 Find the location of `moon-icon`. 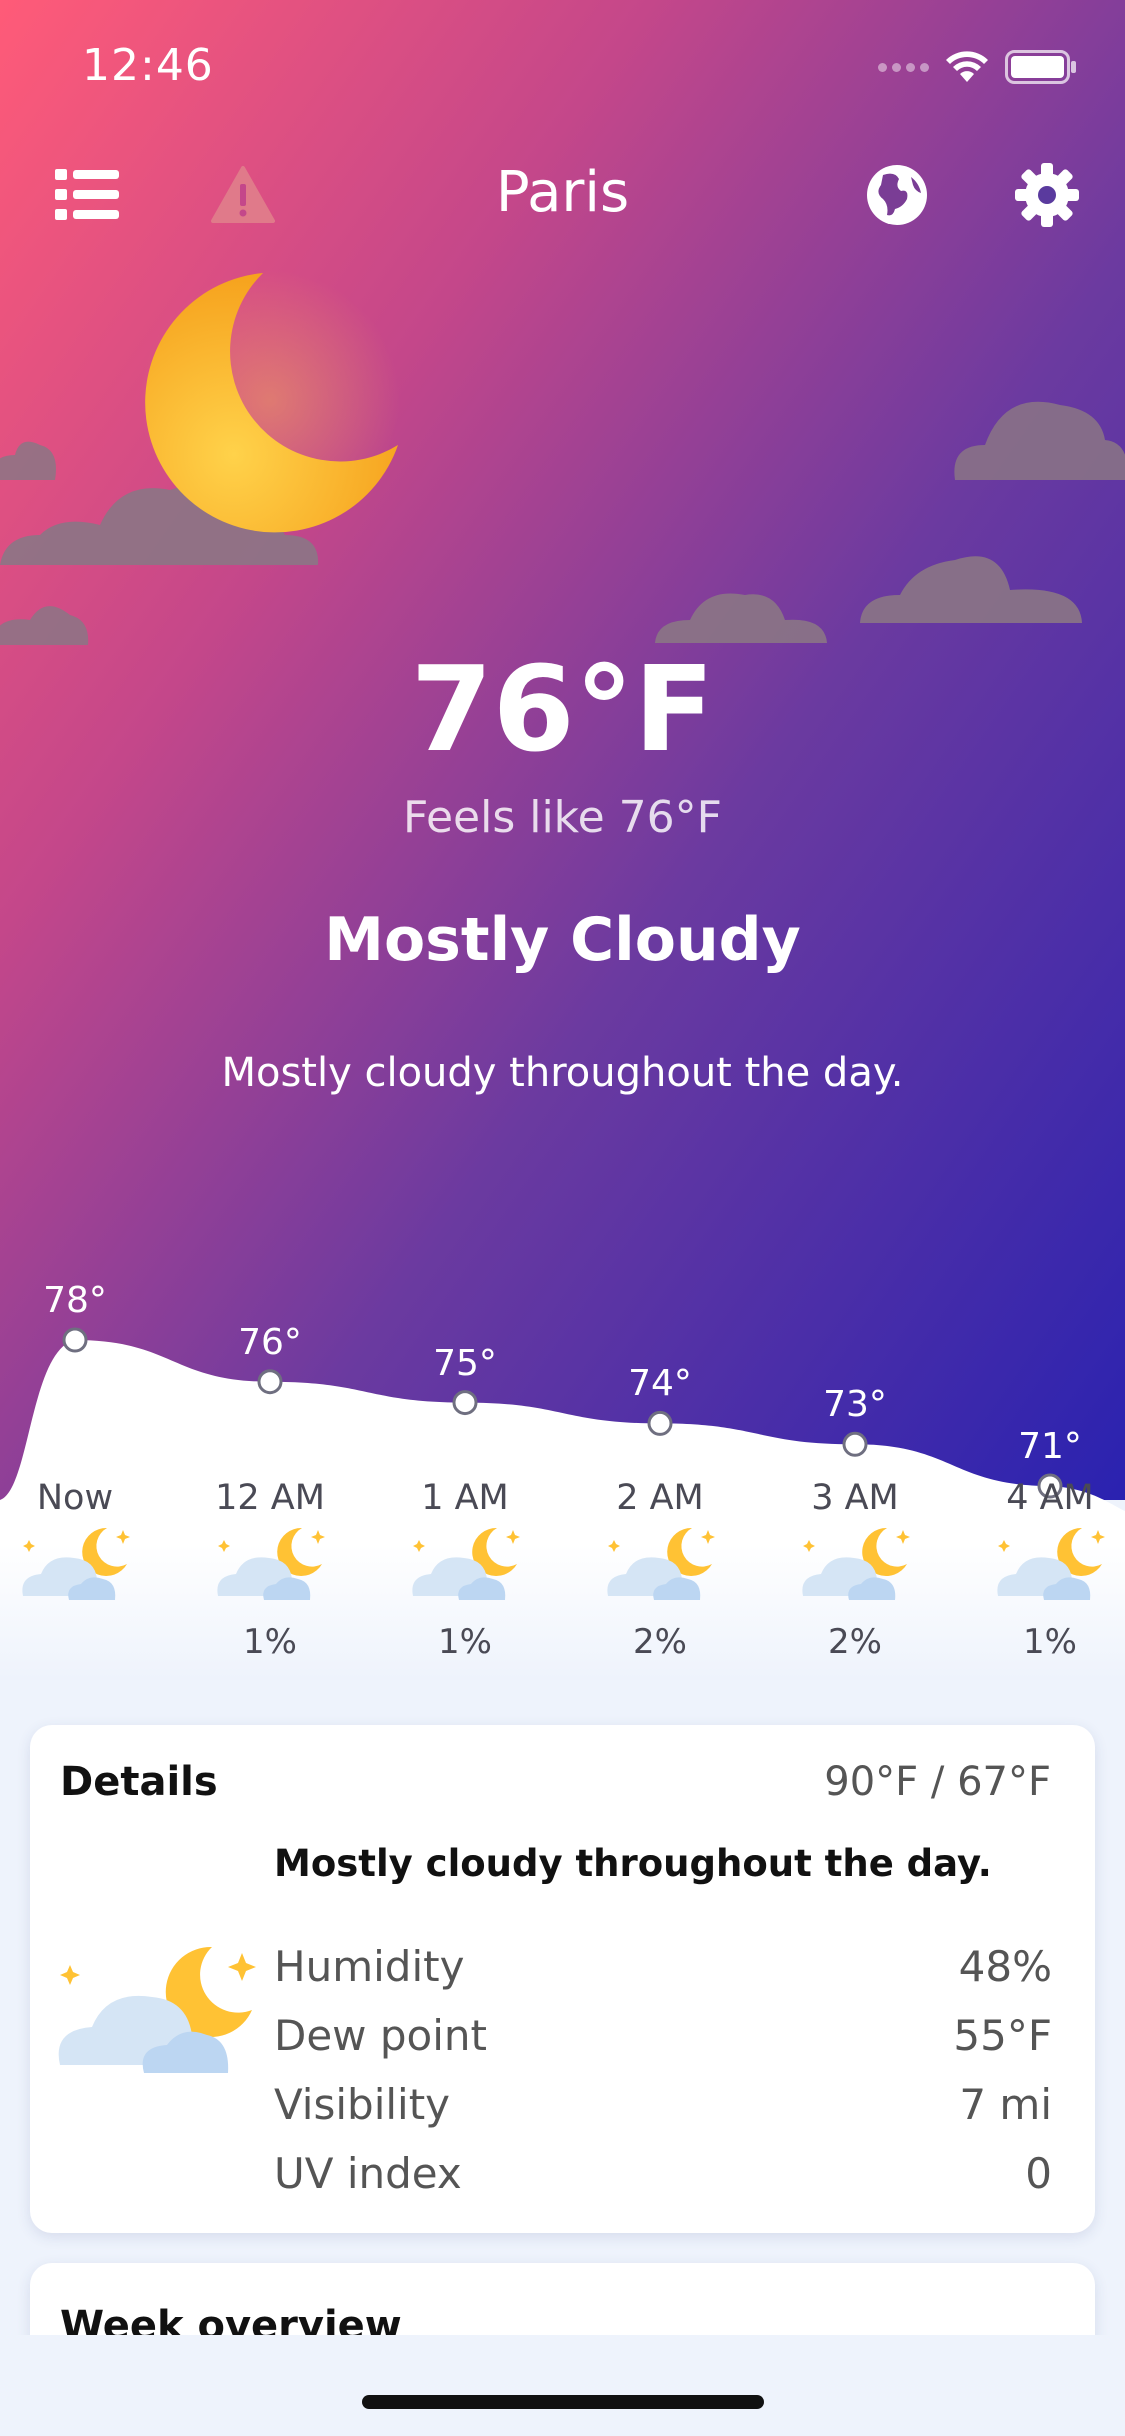

moon-icon is located at coordinates (270, 401).